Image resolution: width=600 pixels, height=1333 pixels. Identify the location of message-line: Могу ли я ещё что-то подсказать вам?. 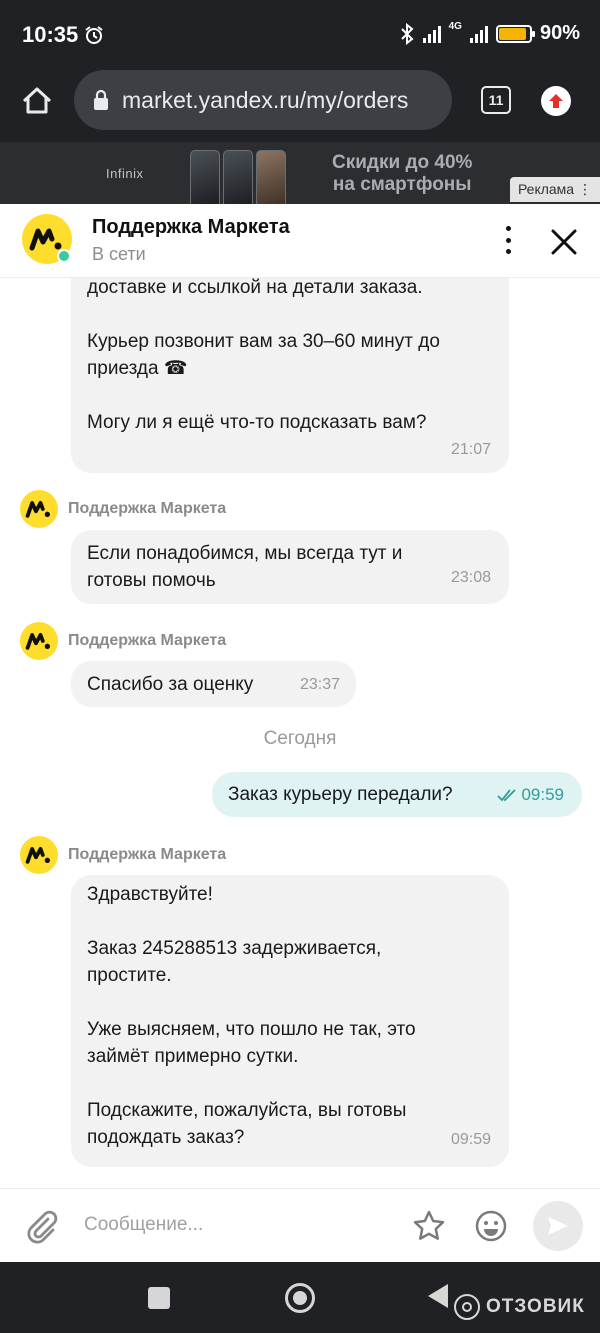
(257, 422).